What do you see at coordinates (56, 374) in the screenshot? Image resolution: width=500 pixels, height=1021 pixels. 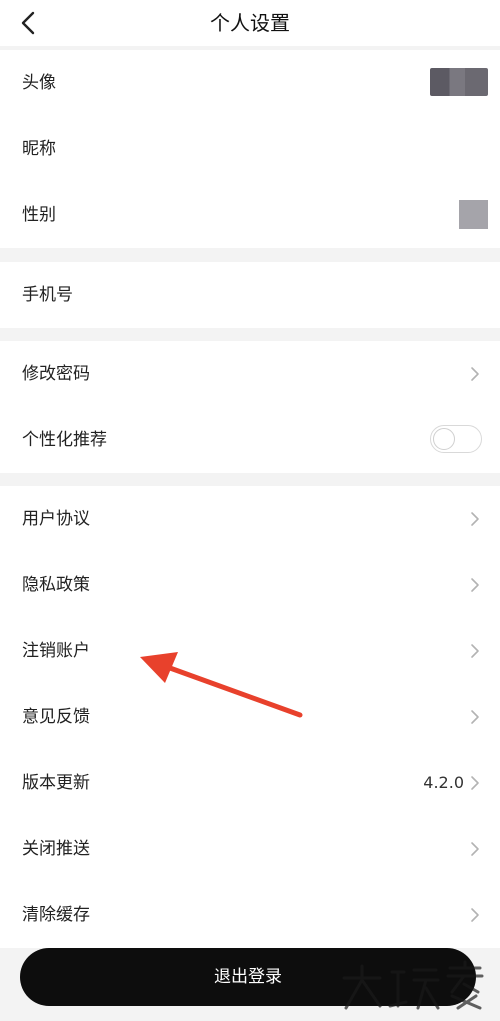 I see `change-password-label: 修改密码` at bounding box center [56, 374].